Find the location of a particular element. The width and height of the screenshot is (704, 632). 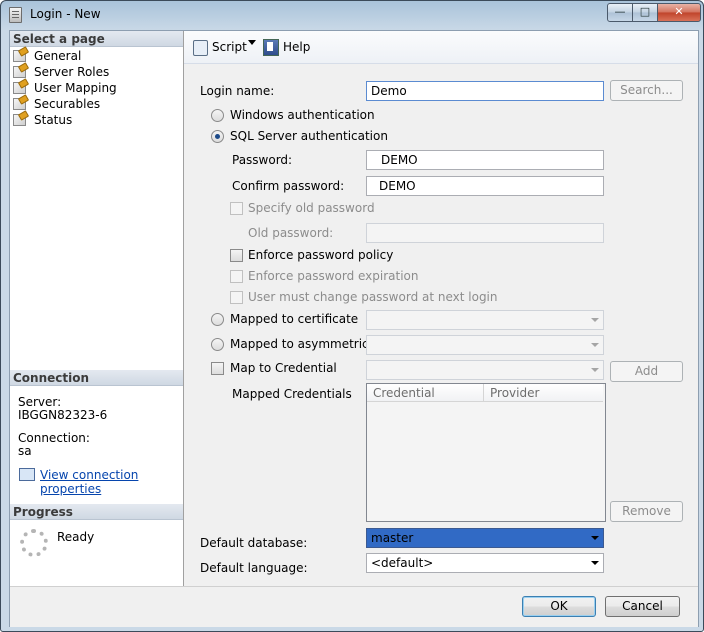

toolbar: Script Help is located at coordinates (441, 47).